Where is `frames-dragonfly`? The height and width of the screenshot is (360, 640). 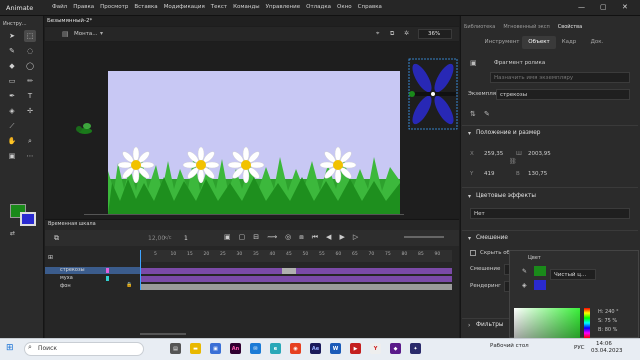 frames-dragonfly is located at coordinates (296, 271).